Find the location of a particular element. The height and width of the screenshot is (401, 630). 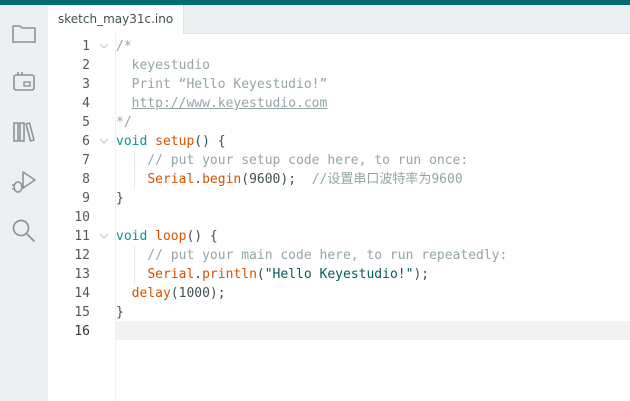

code-token: ); is located at coordinates (421, 274).